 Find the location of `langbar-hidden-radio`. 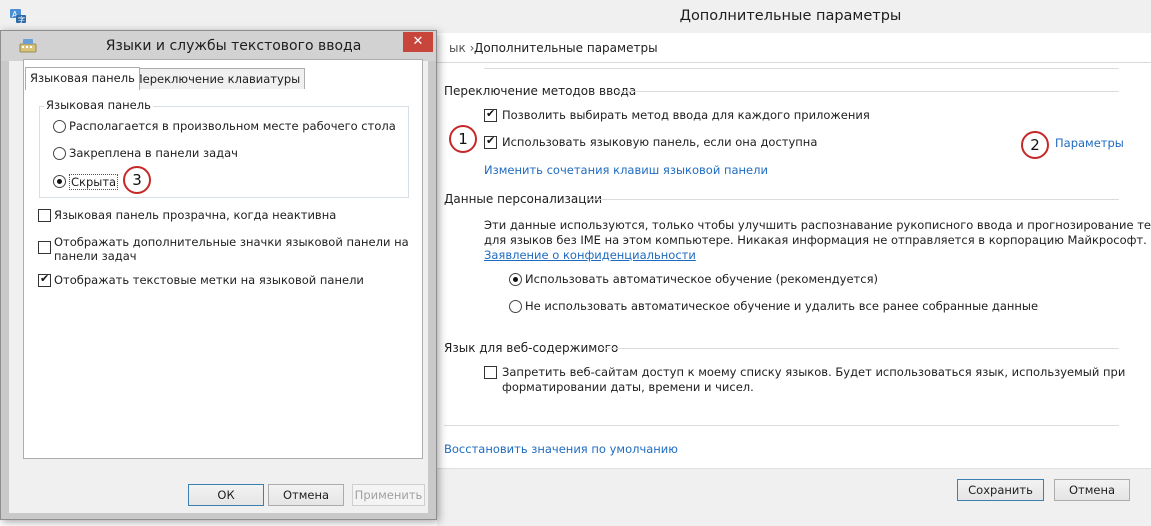

langbar-hidden-radio is located at coordinates (59, 181).